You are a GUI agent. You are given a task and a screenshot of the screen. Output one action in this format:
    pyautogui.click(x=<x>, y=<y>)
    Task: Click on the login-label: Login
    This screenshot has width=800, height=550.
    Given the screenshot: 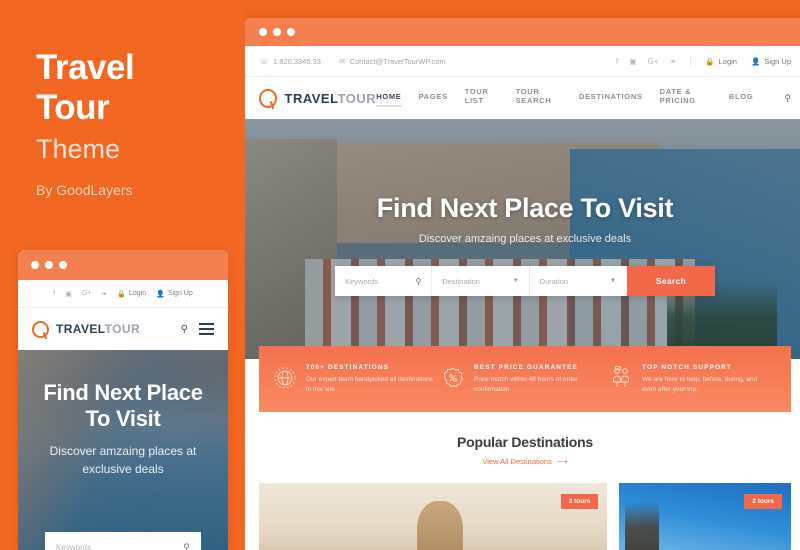 What is the action you would take?
    pyautogui.click(x=727, y=61)
    